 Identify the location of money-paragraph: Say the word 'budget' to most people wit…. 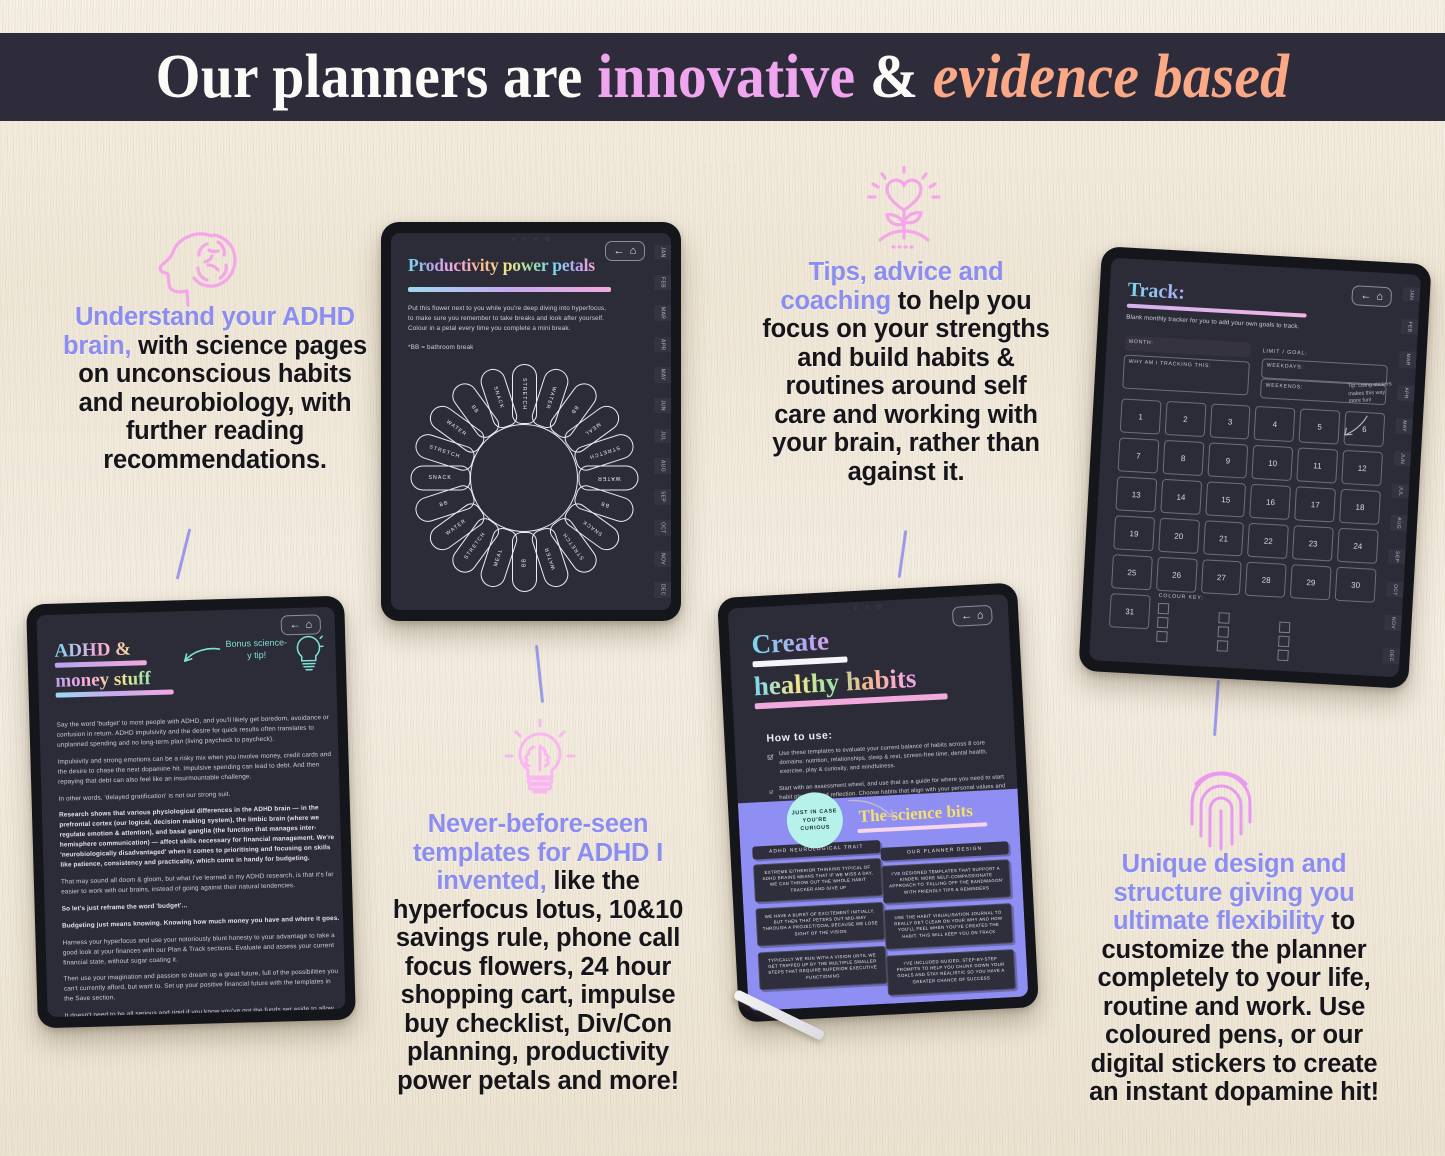
(193, 731).